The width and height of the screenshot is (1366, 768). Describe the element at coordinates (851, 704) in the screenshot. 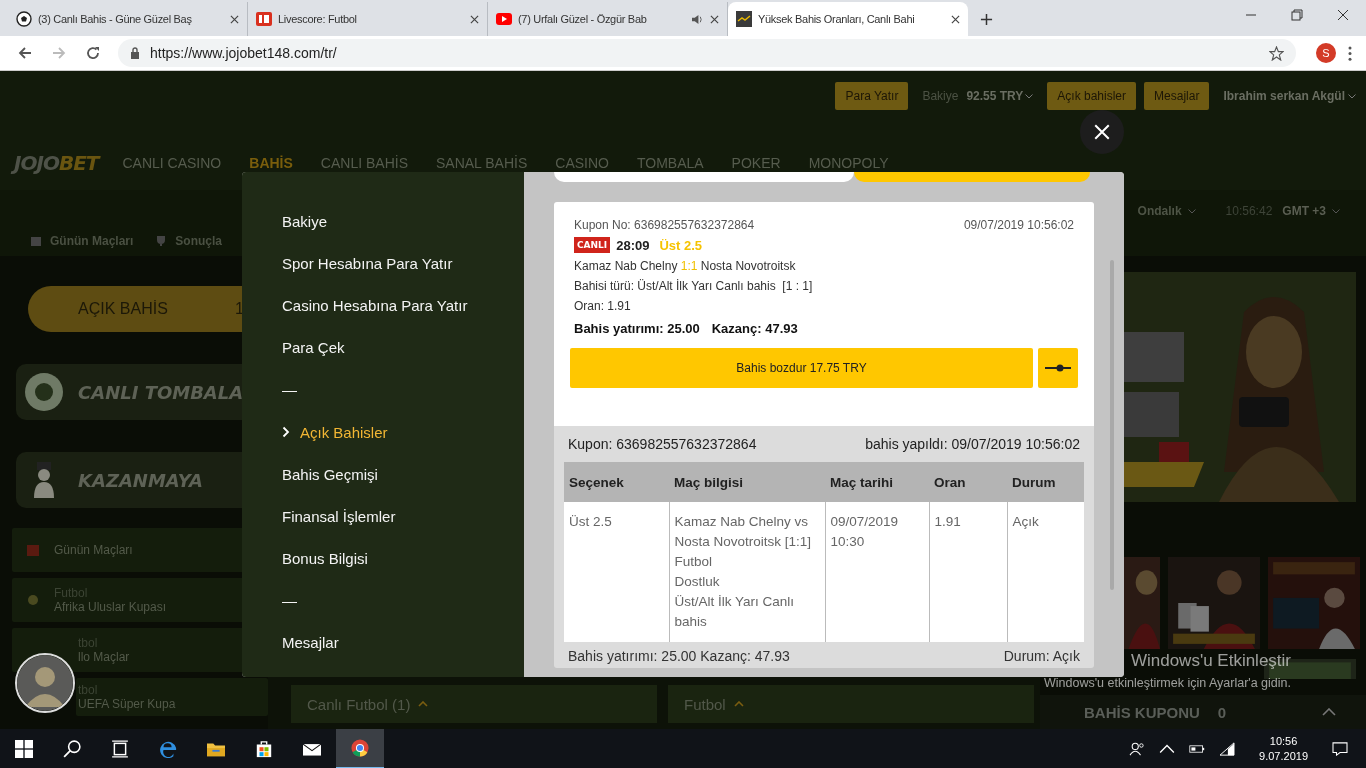

I see `section-header: Futbol` at that location.